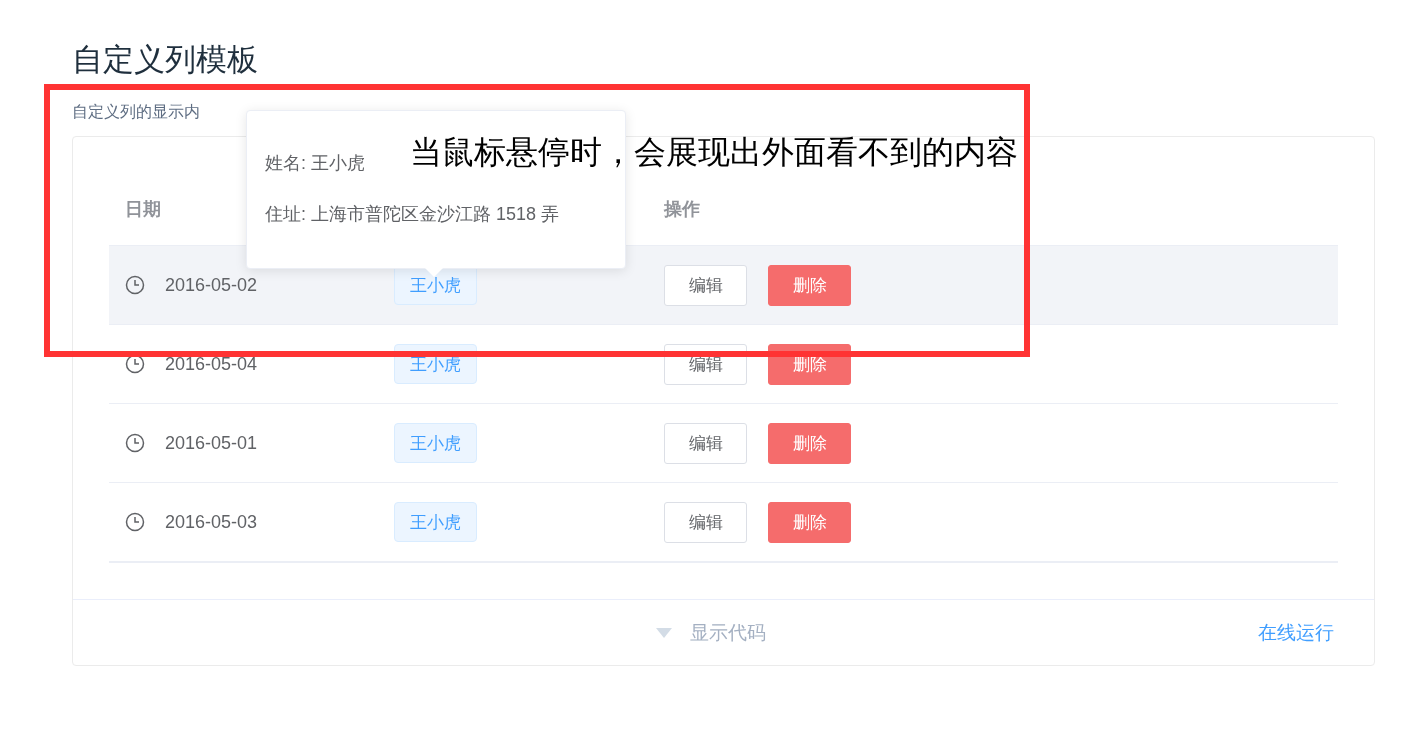  What do you see at coordinates (211, 522) in the screenshot?
I see `date-text: 2016-05-03` at bounding box center [211, 522].